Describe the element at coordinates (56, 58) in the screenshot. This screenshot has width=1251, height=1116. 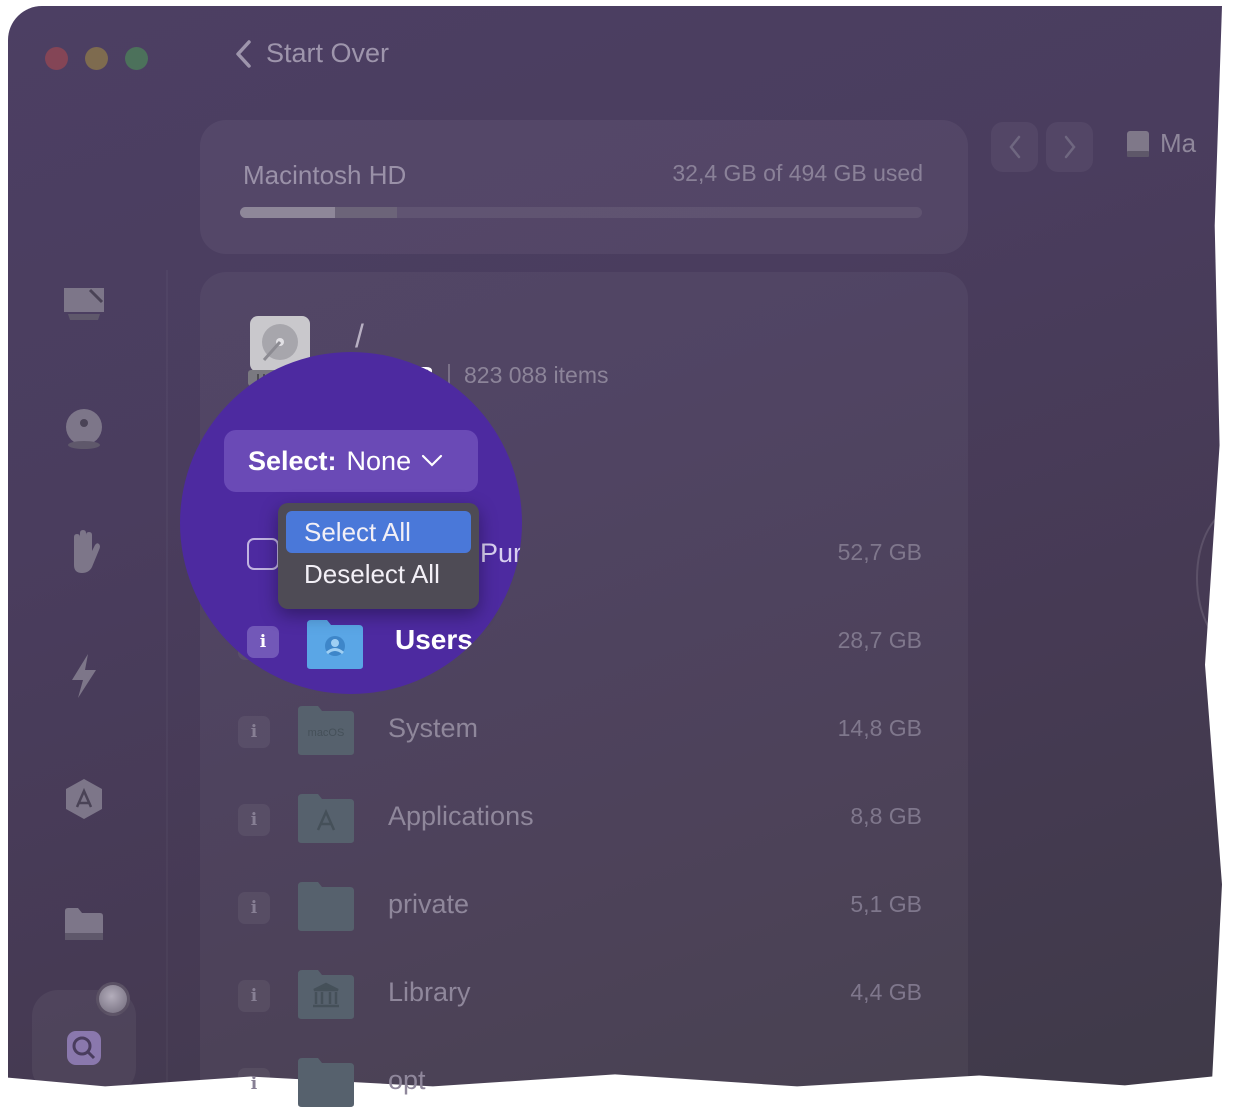
I see `close-window-button` at that location.